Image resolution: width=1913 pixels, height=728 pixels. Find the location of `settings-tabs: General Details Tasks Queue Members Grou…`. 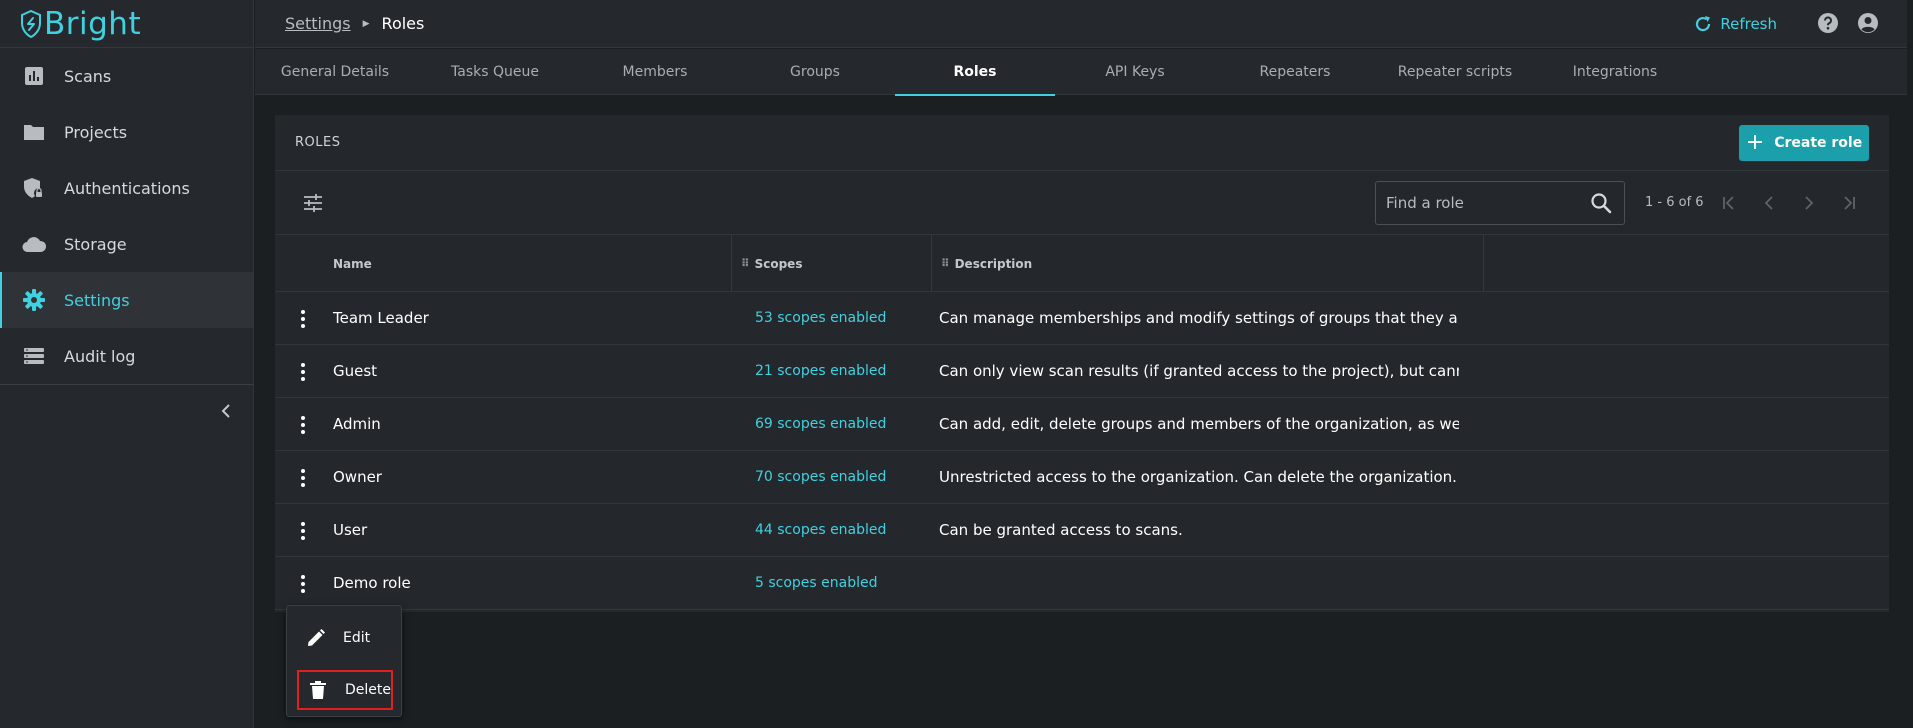

settings-tabs: General Details Tasks Queue Members Grou… is located at coordinates (1084, 72).